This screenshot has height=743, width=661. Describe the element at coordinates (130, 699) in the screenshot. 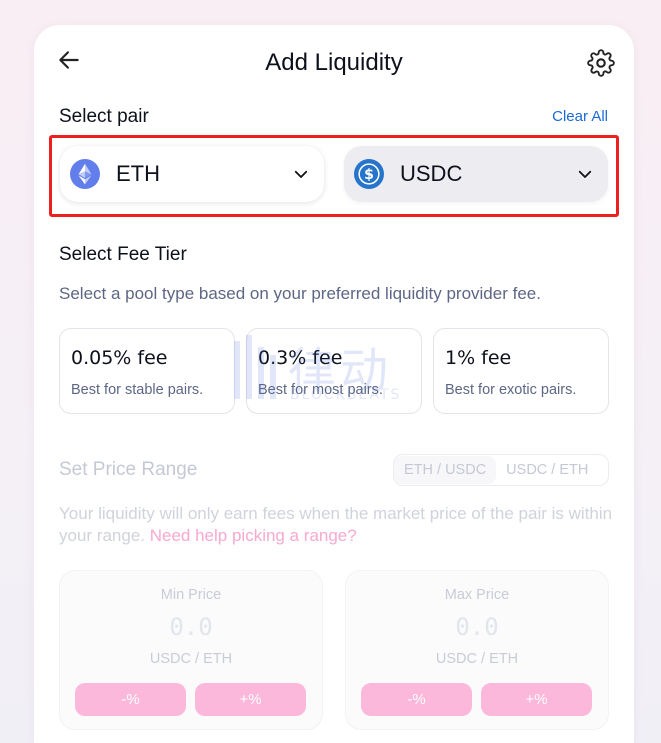

I see `min-price-decrease-button: -%` at that location.